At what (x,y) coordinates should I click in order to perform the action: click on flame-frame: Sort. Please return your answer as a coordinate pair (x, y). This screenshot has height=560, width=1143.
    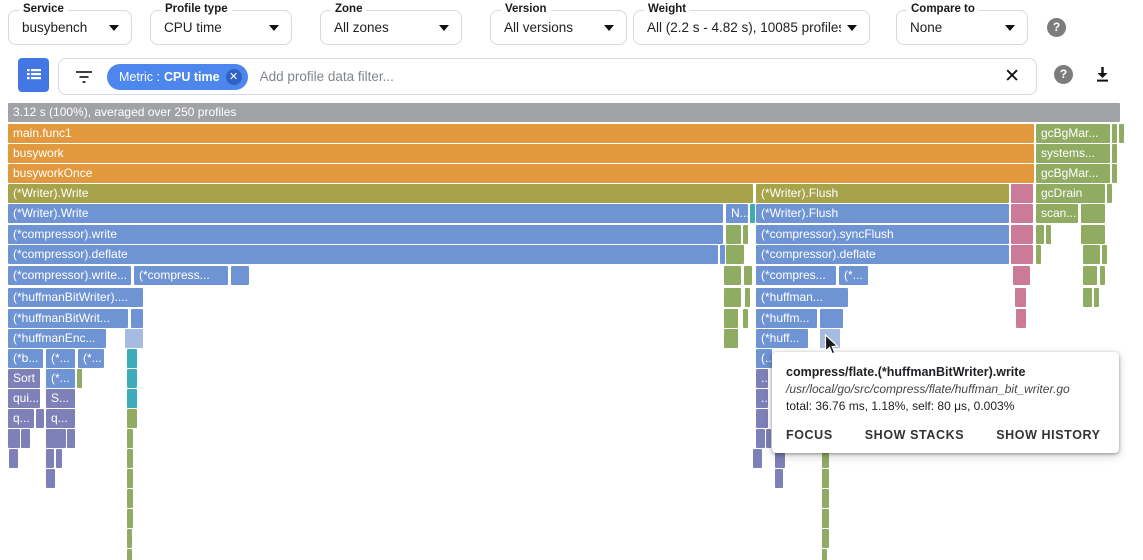
    Looking at the image, I should click on (24, 378).